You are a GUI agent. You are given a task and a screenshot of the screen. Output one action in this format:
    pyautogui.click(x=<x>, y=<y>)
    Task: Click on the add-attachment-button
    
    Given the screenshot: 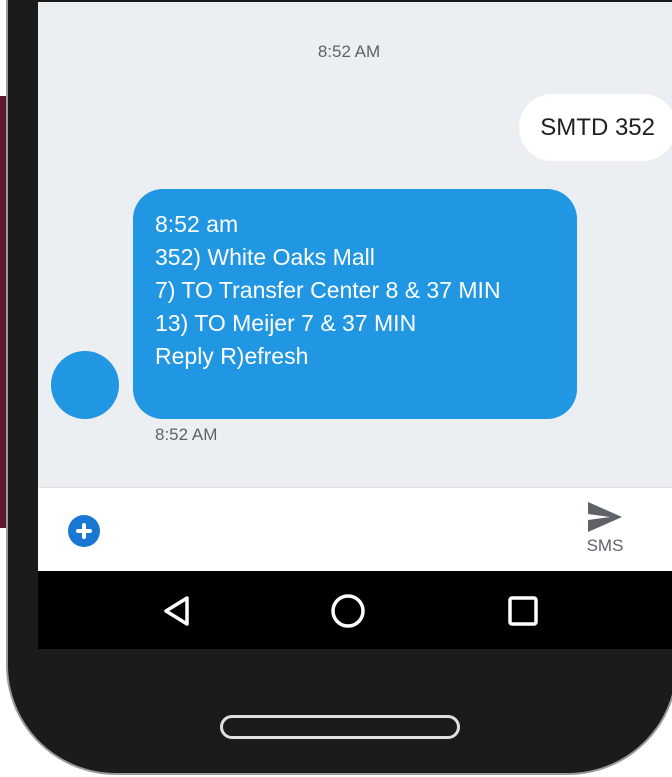 What is the action you would take?
    pyautogui.click(x=84, y=531)
    